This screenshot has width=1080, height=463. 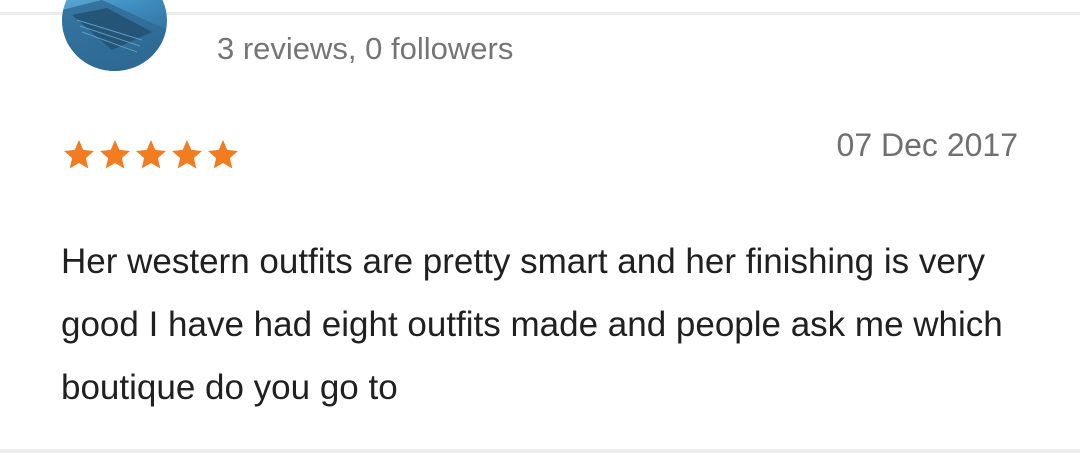 I want to click on reviewer-avatar, so click(x=114, y=35).